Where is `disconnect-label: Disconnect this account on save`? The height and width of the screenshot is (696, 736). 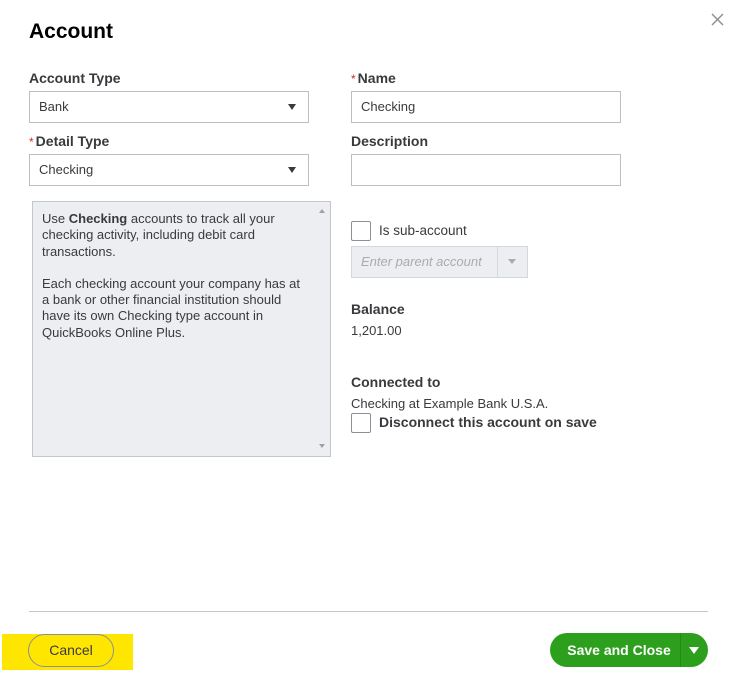
disconnect-label: Disconnect this account on save is located at coordinates (488, 422).